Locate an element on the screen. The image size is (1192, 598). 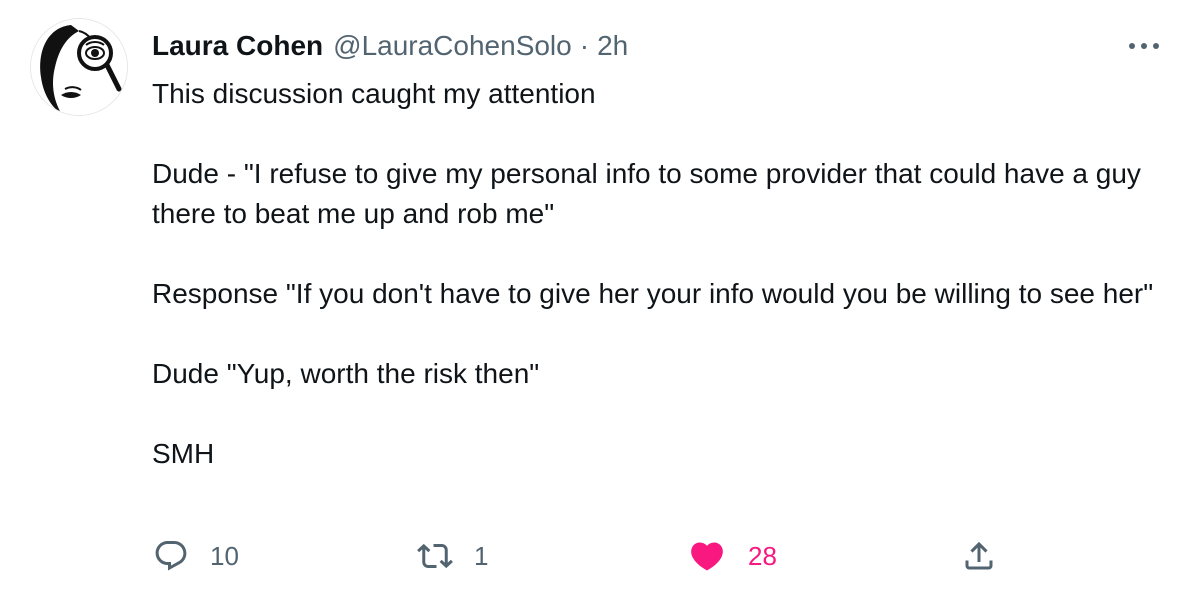
tweet-header: Laura Cohen @LauraCohenSolo · 2h is located at coordinates (390, 46).